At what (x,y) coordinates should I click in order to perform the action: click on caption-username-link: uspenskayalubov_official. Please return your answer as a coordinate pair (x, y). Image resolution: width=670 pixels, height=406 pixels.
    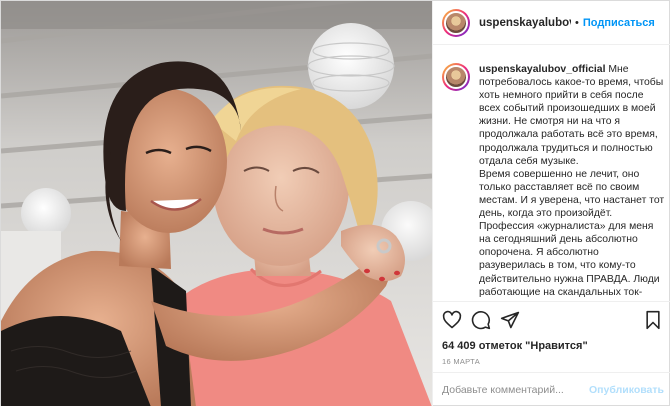
    Looking at the image, I should click on (542, 69).